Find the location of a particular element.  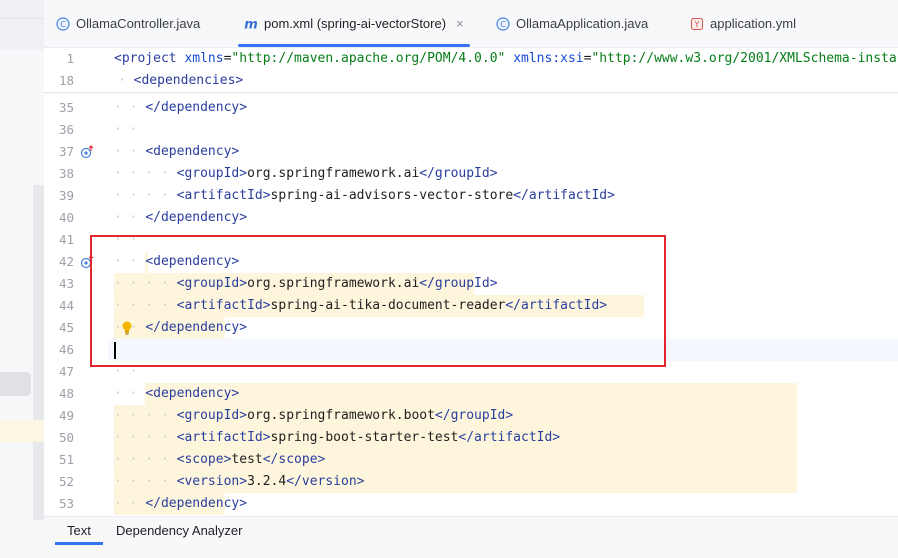

code-line: 35 · · </dependency> is located at coordinates (471, 108).